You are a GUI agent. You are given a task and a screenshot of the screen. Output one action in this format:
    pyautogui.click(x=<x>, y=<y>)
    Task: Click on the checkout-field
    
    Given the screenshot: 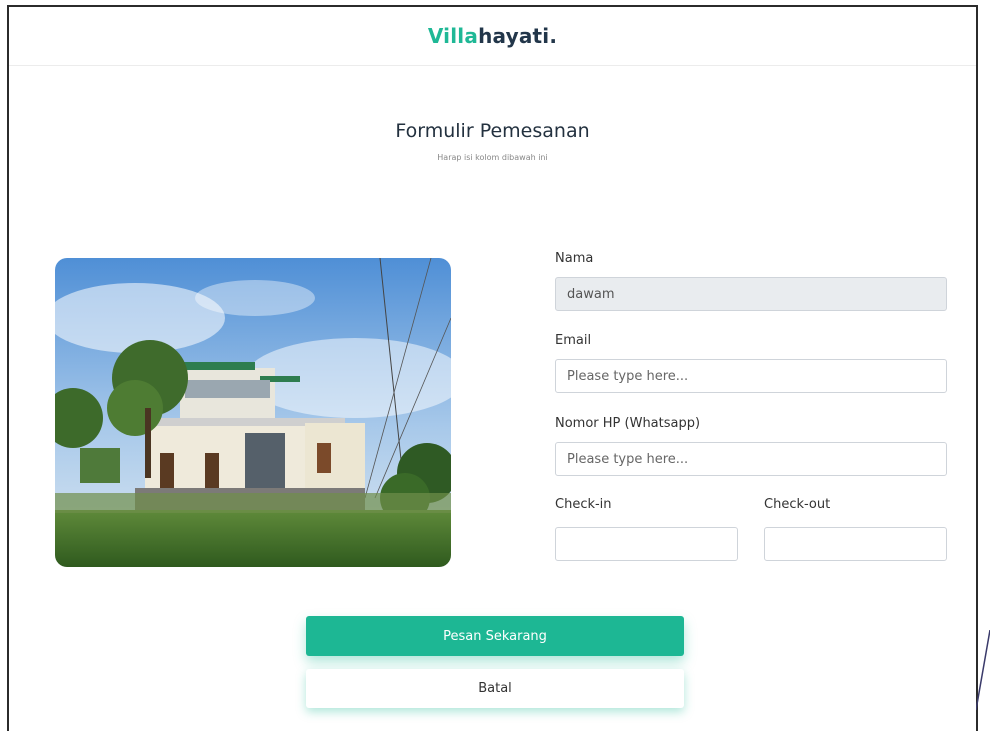 What is the action you would take?
    pyautogui.click(x=855, y=544)
    